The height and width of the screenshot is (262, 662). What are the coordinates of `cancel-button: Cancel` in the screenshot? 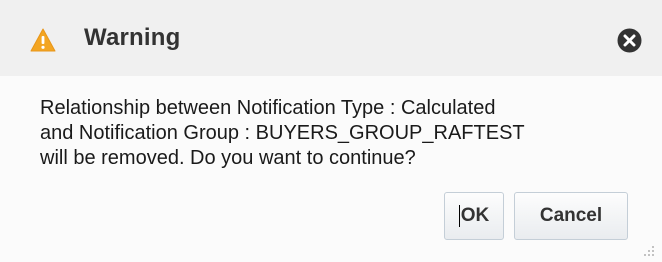 It's located at (571, 216).